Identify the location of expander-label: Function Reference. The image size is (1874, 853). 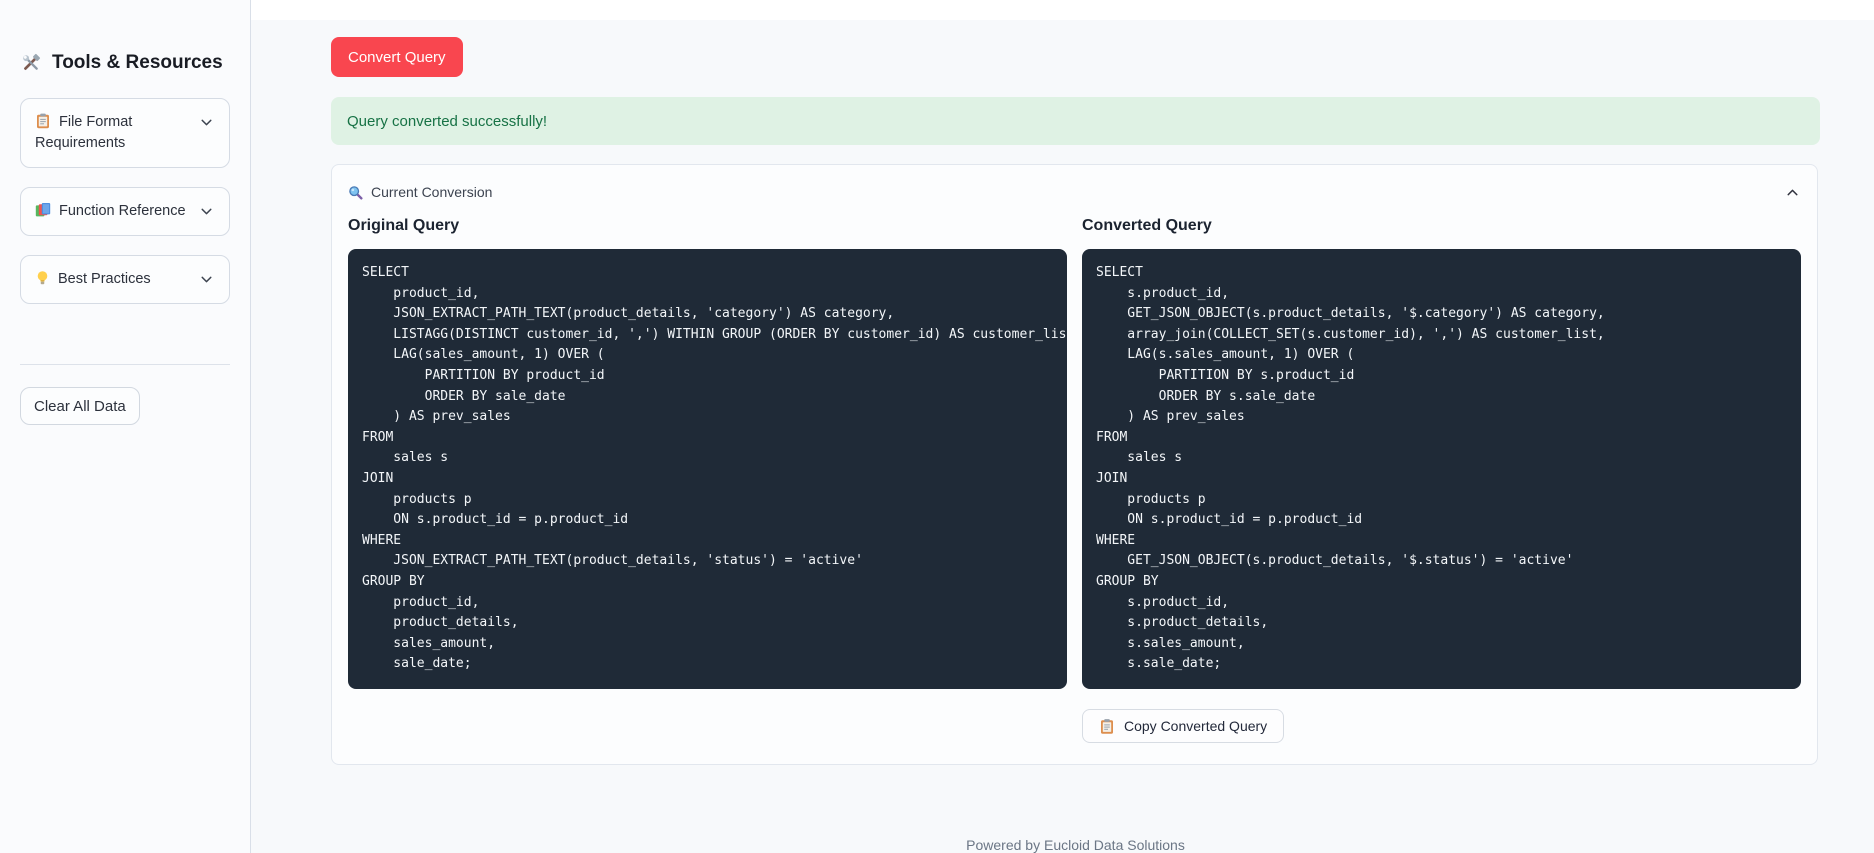
(122, 211).